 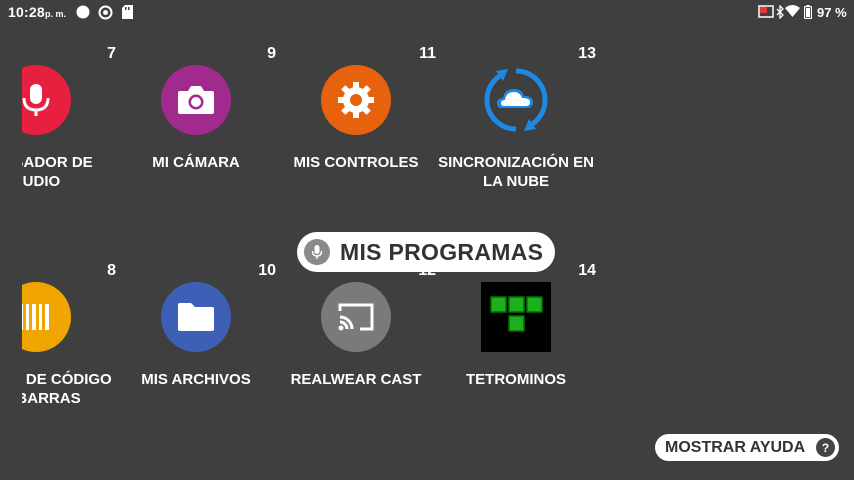 I want to click on tetromino-icon, so click(x=516, y=317).